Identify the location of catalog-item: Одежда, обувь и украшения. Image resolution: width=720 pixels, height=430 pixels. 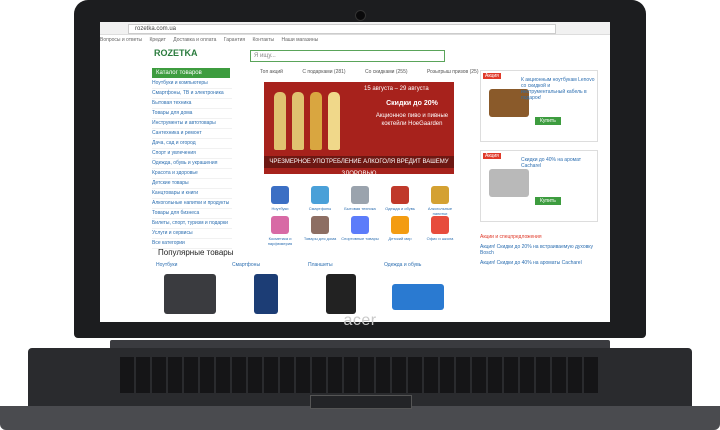
(192, 164).